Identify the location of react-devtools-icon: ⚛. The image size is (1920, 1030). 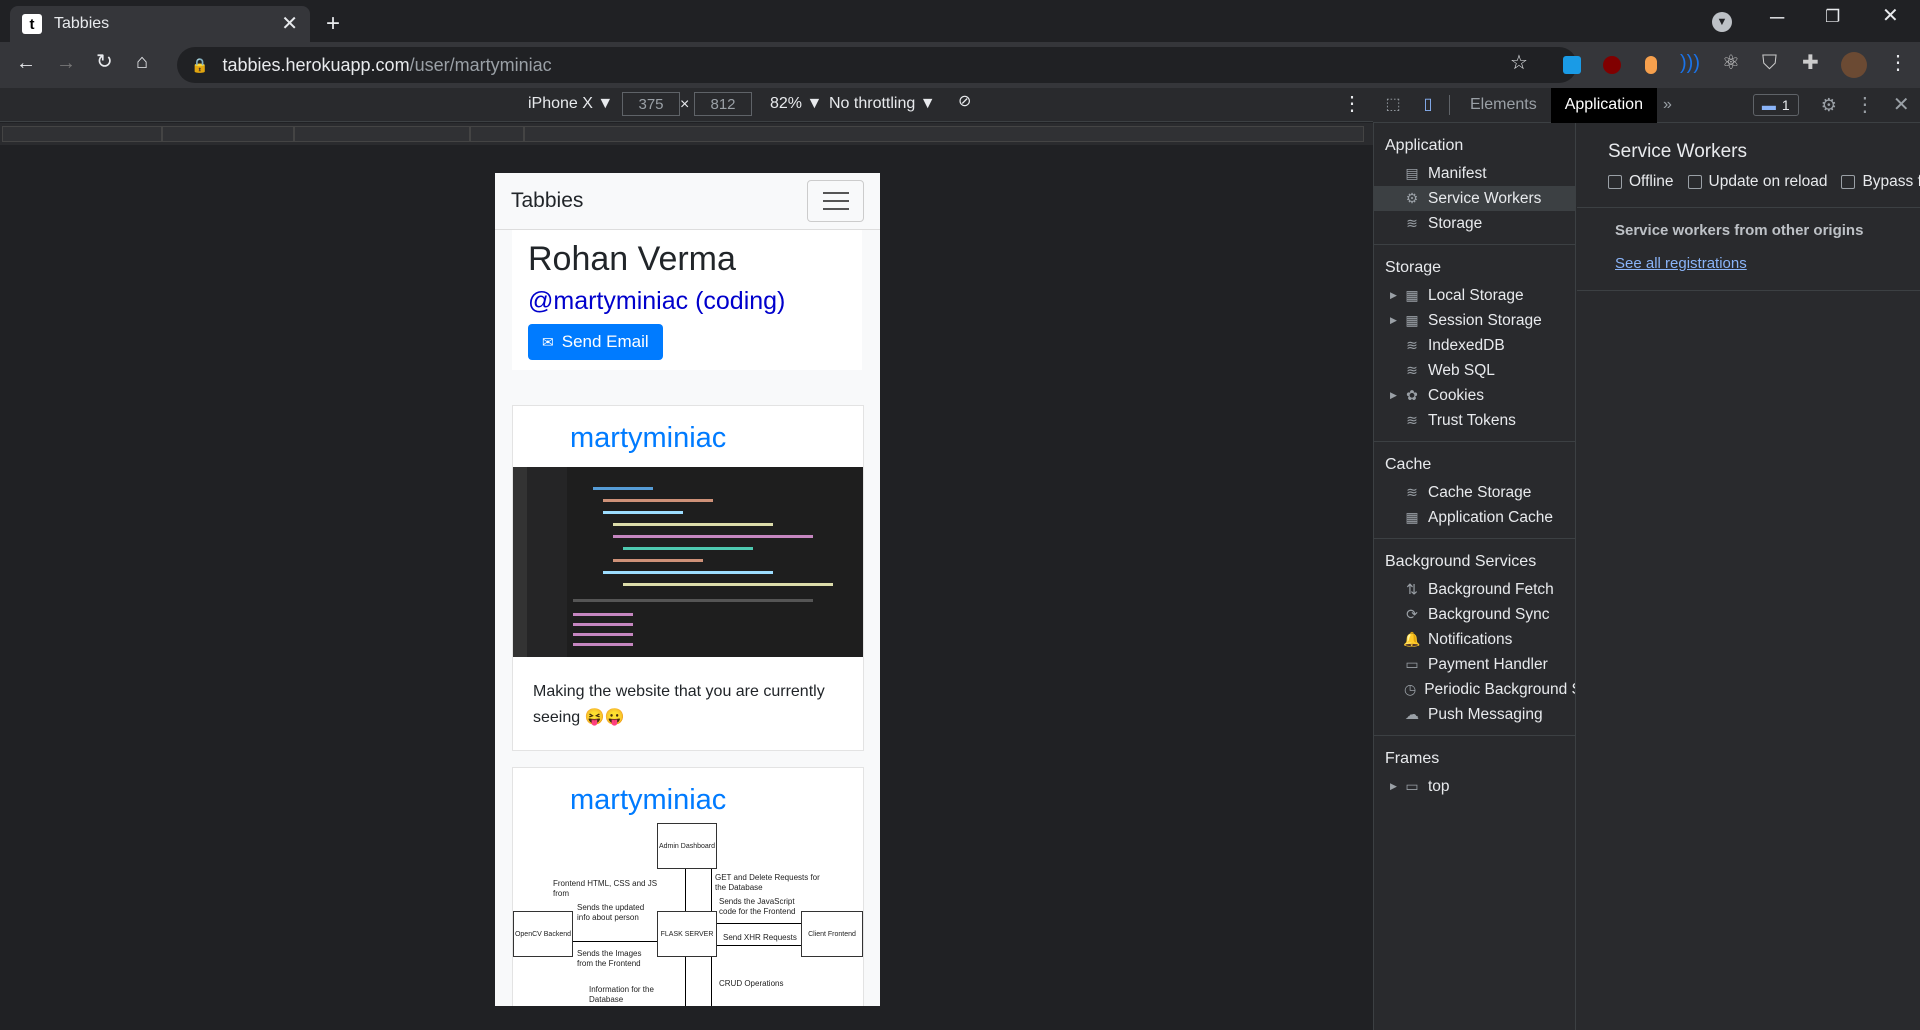
(1731, 63).